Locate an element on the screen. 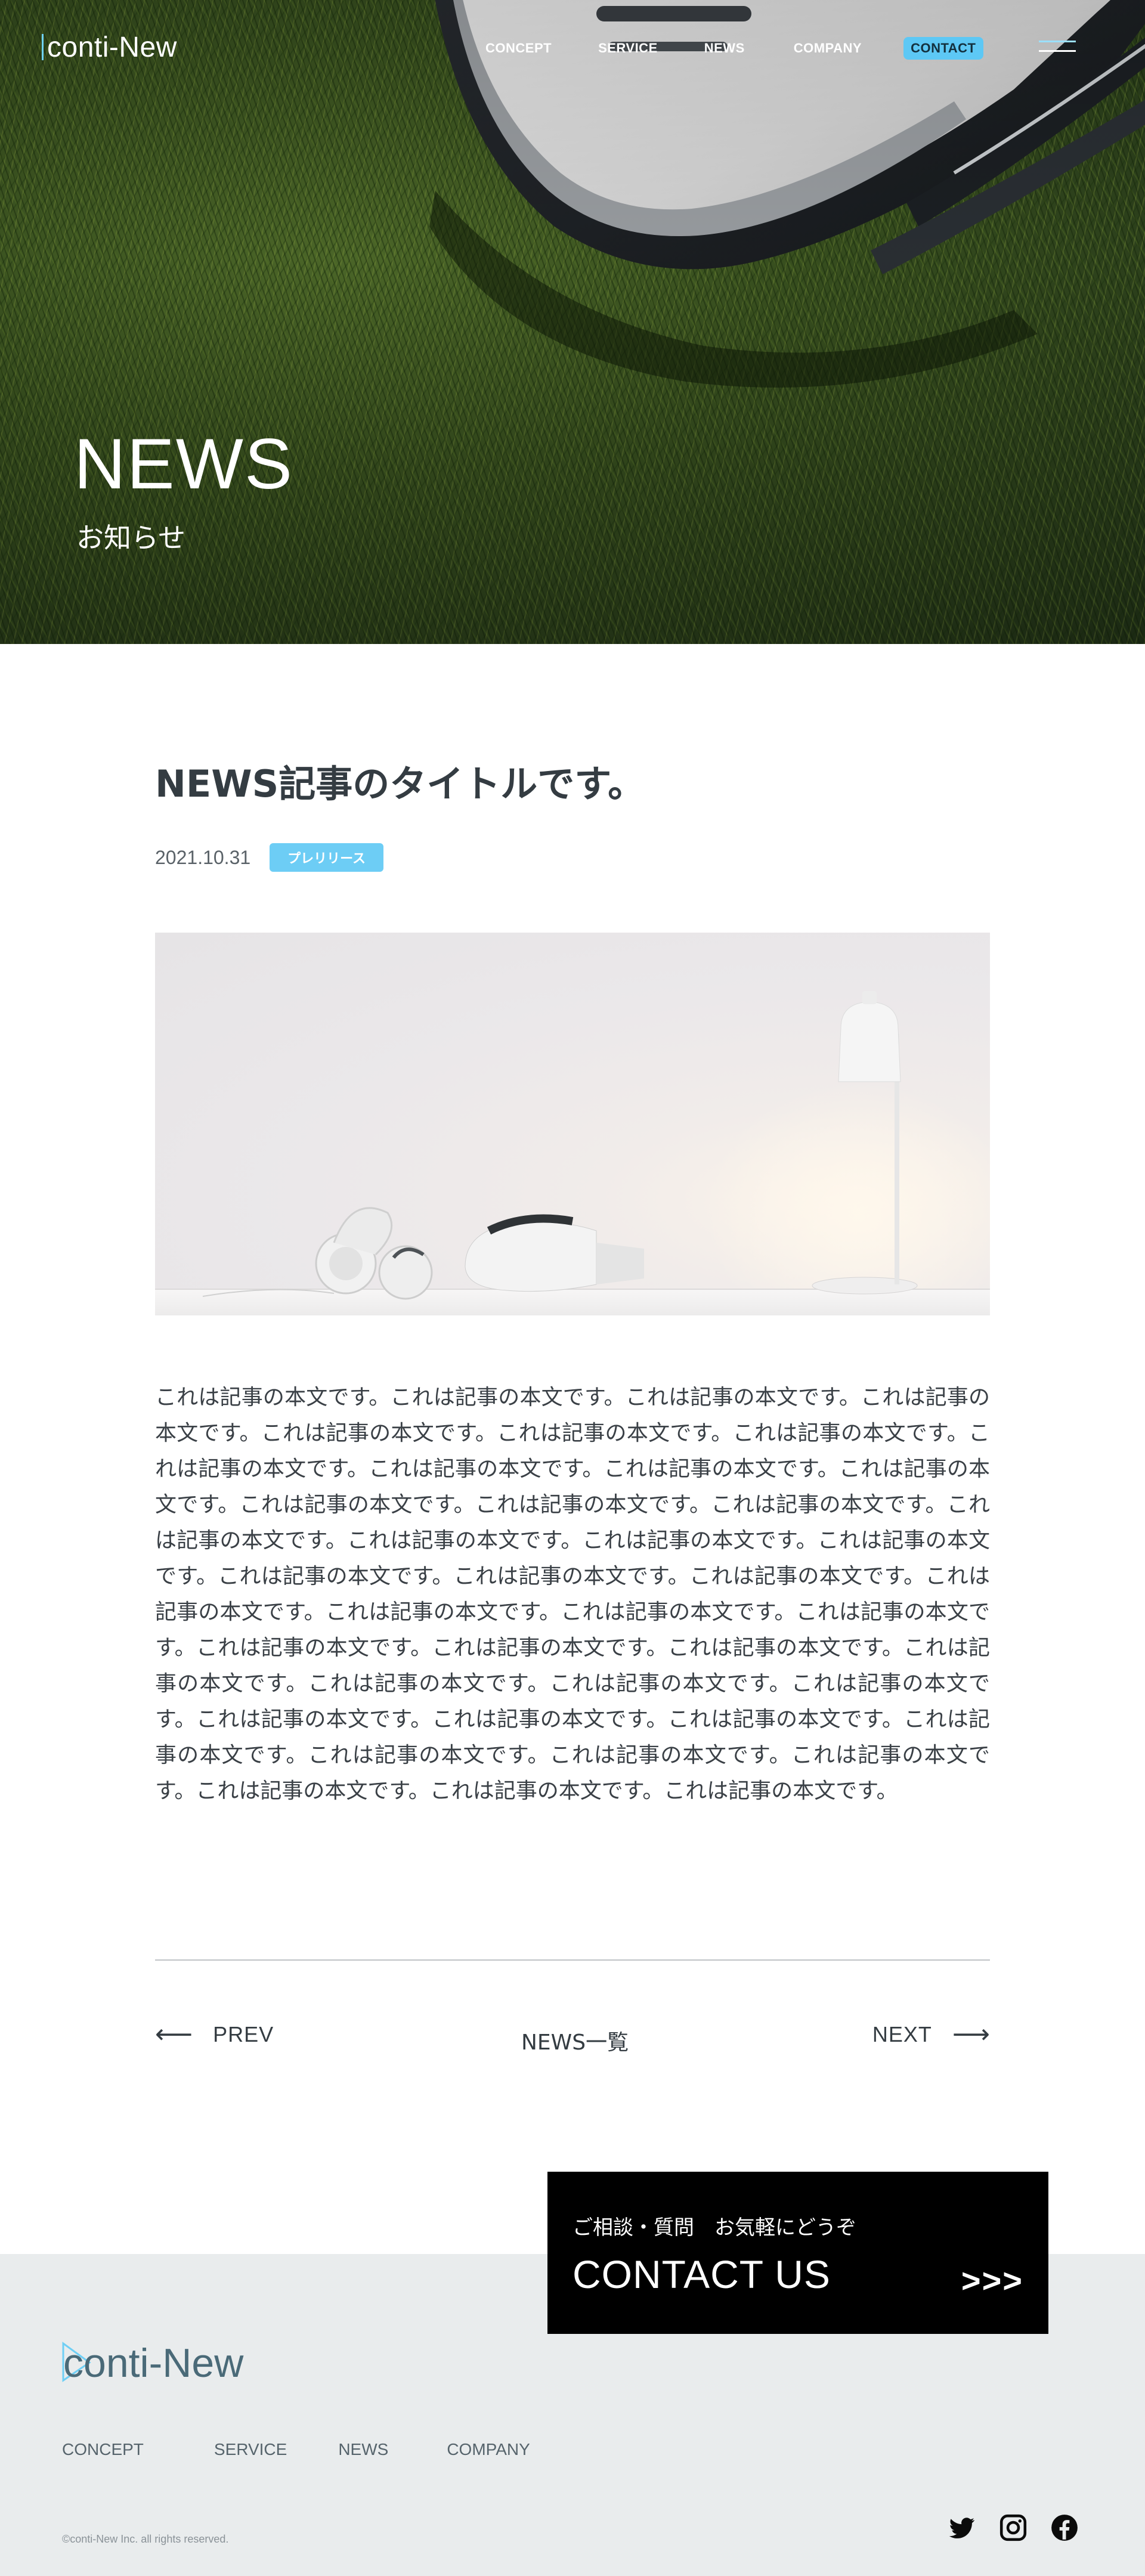  prev-label: PREV is located at coordinates (243, 2034).